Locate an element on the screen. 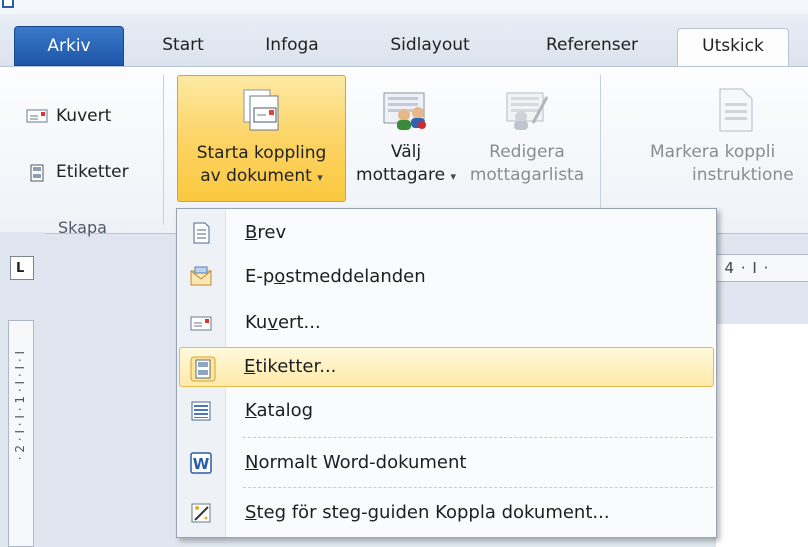 The height and width of the screenshot is (547, 808). directory-icon is located at coordinates (201, 411).